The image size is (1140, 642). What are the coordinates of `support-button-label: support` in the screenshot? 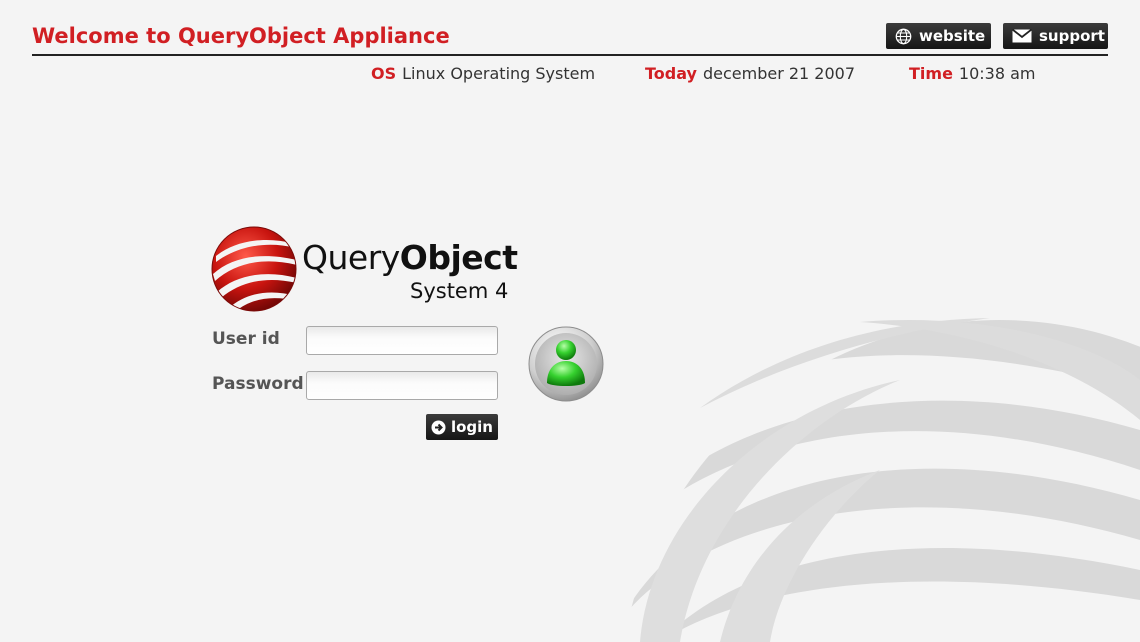 It's located at (1072, 36).